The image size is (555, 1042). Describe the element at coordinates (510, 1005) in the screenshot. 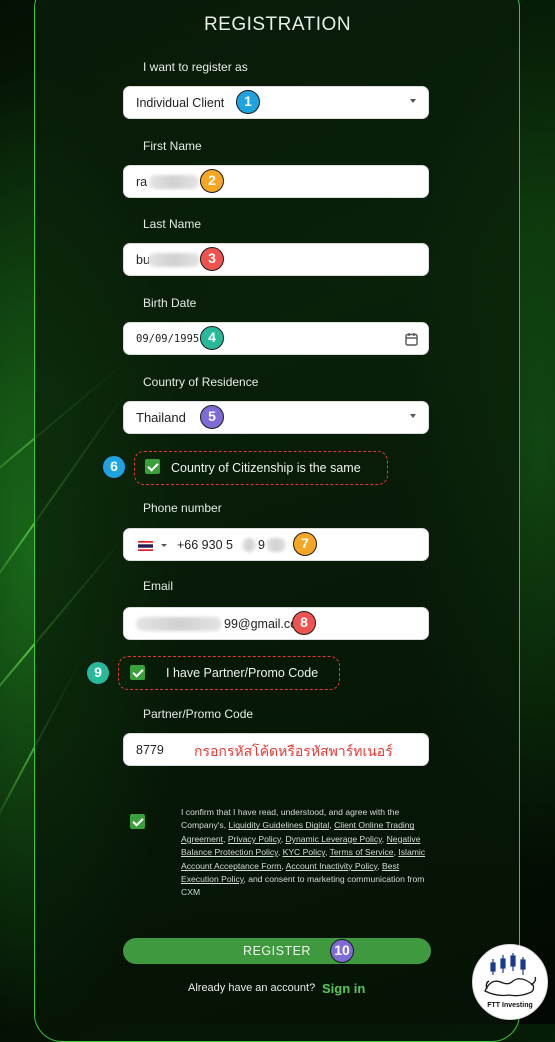

I see `watermark-text: FTT Investing` at that location.